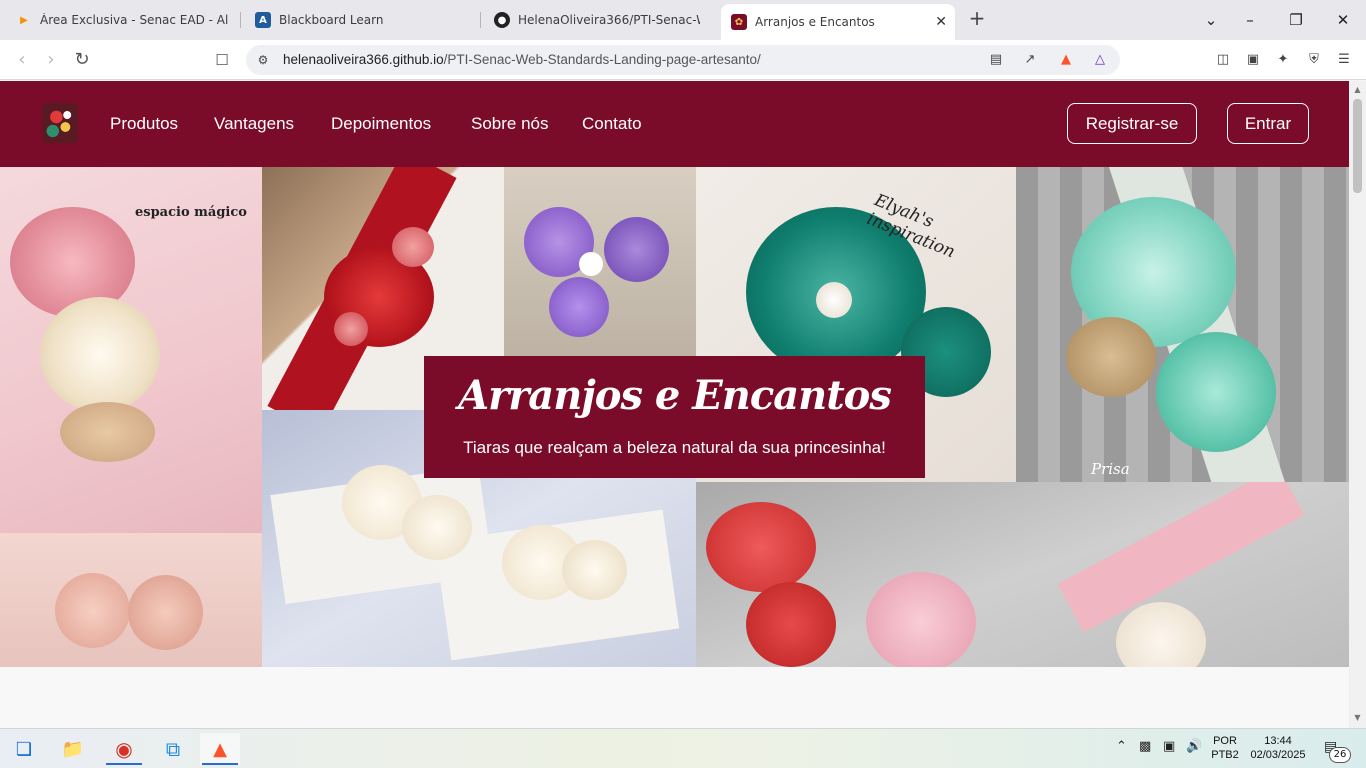  Describe the element at coordinates (173, 749) in the screenshot. I see `vscode-icon: ⧉` at that location.